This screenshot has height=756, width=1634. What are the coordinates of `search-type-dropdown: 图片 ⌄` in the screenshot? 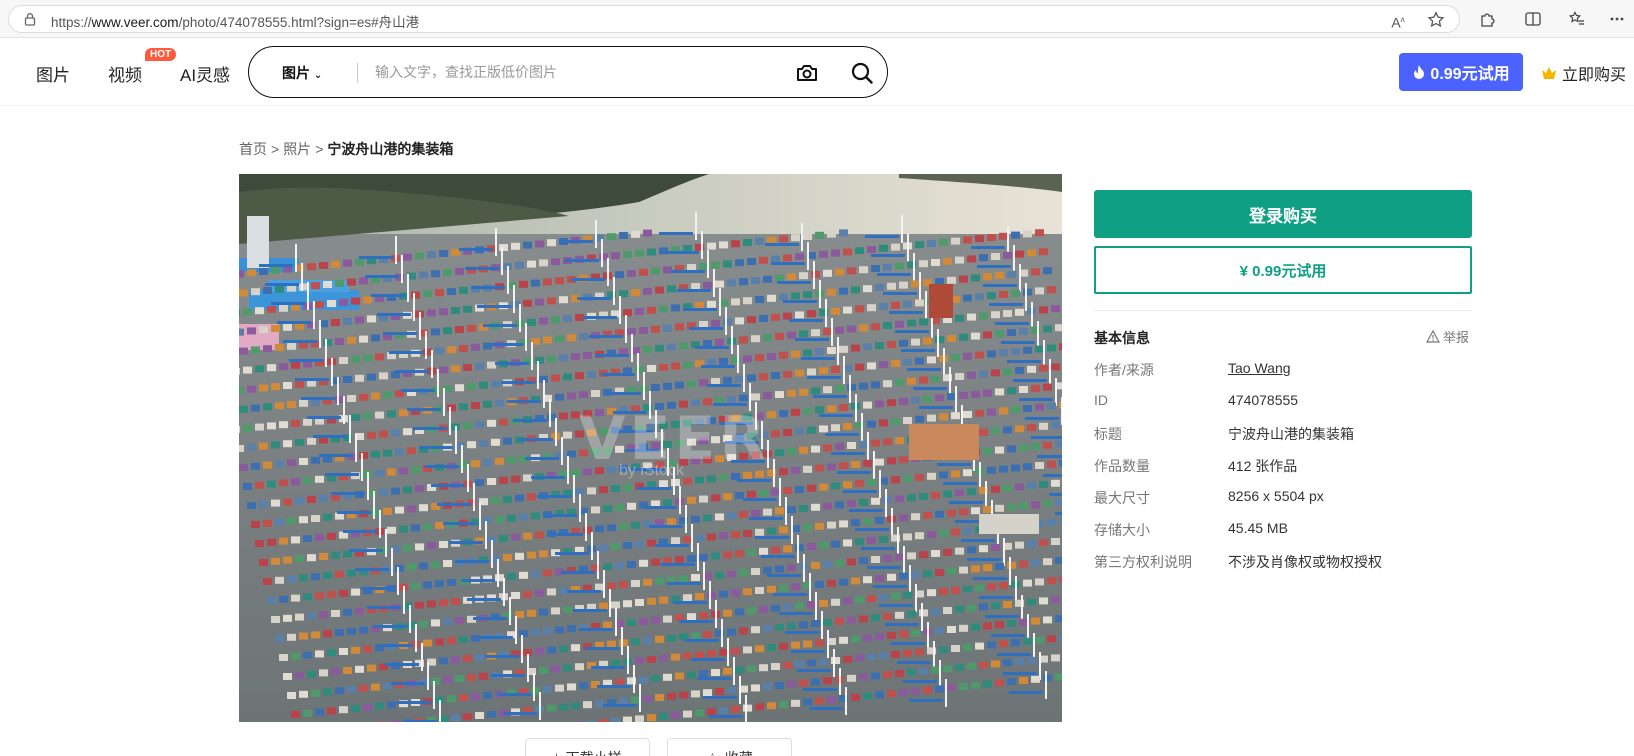 It's located at (302, 73).